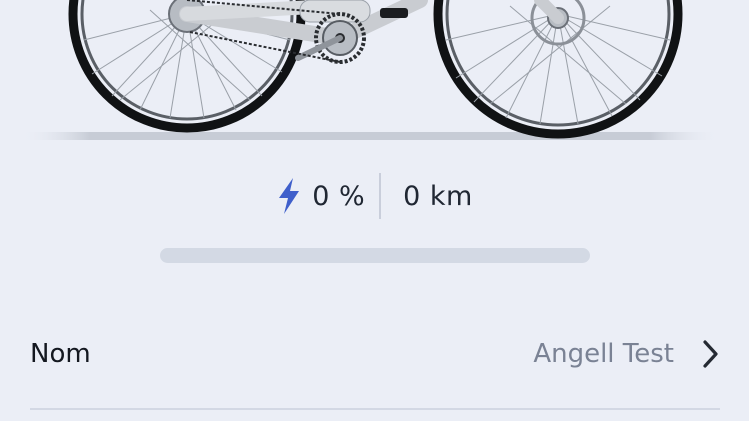 The height and width of the screenshot is (421, 749). I want to click on lightning-bolt-icon, so click(289, 196).